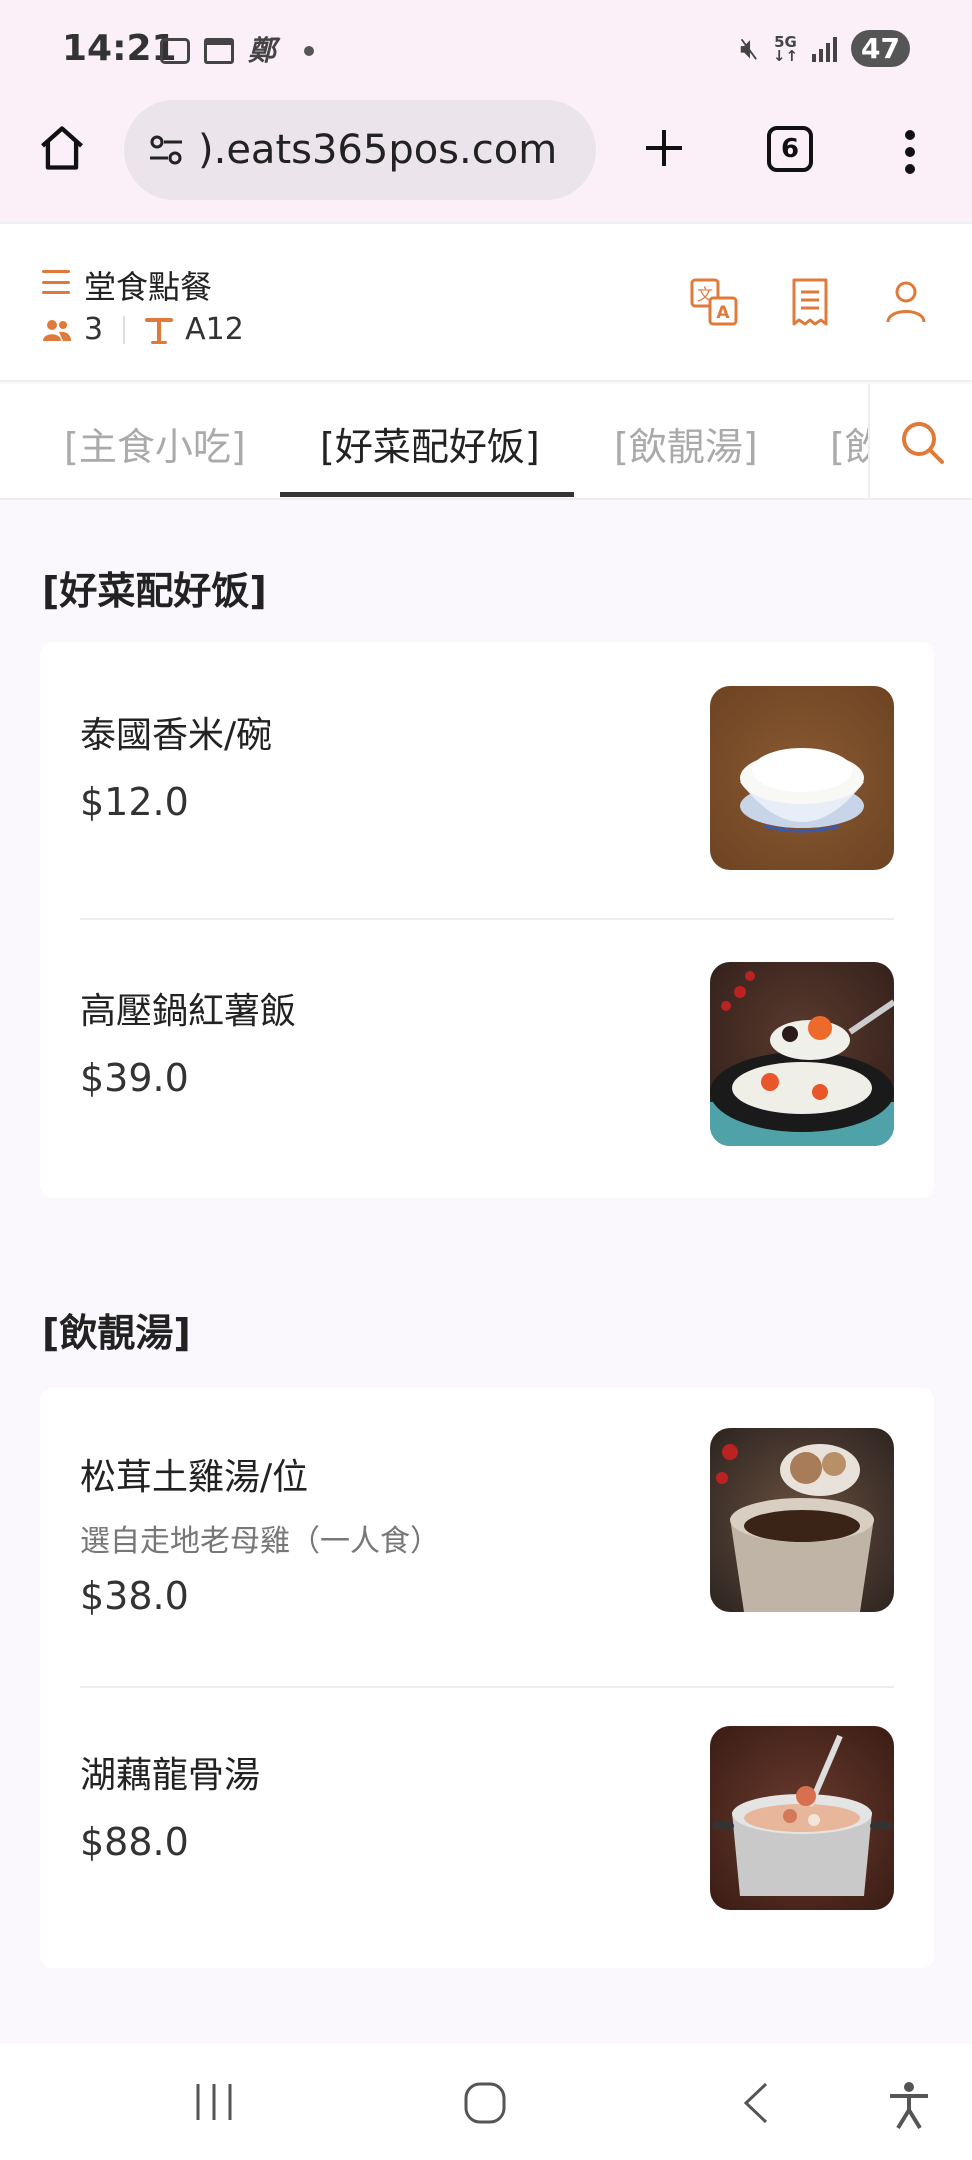  Describe the element at coordinates (170, 1775) in the screenshot. I see `item-name: 湖藕龍骨湯` at that location.